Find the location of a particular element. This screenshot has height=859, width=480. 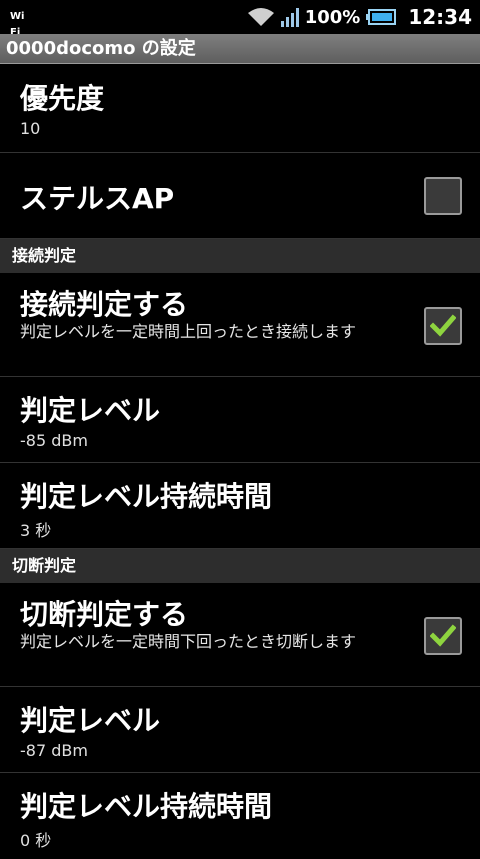

stealth-ap-checkbox is located at coordinates (443, 196).